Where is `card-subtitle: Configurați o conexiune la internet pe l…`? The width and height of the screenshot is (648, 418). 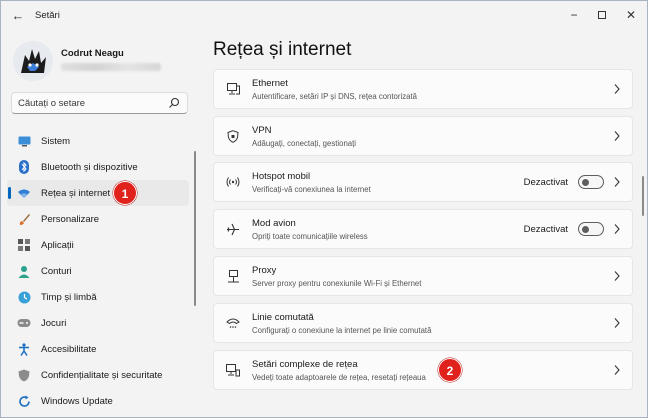 card-subtitle: Configurați o conexiune la internet pe l… is located at coordinates (342, 330).